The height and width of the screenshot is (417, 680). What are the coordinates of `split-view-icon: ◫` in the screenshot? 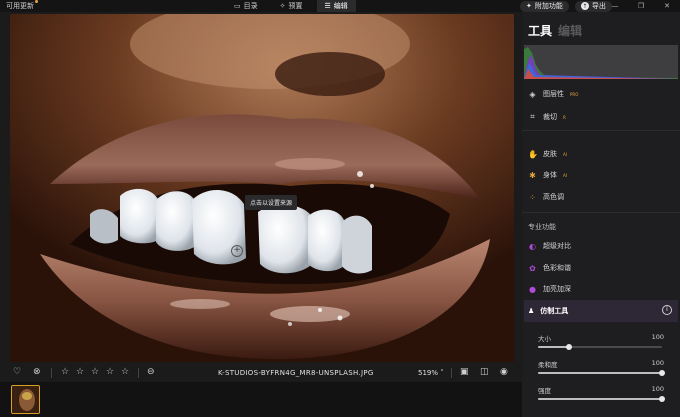 It's located at (484, 372).